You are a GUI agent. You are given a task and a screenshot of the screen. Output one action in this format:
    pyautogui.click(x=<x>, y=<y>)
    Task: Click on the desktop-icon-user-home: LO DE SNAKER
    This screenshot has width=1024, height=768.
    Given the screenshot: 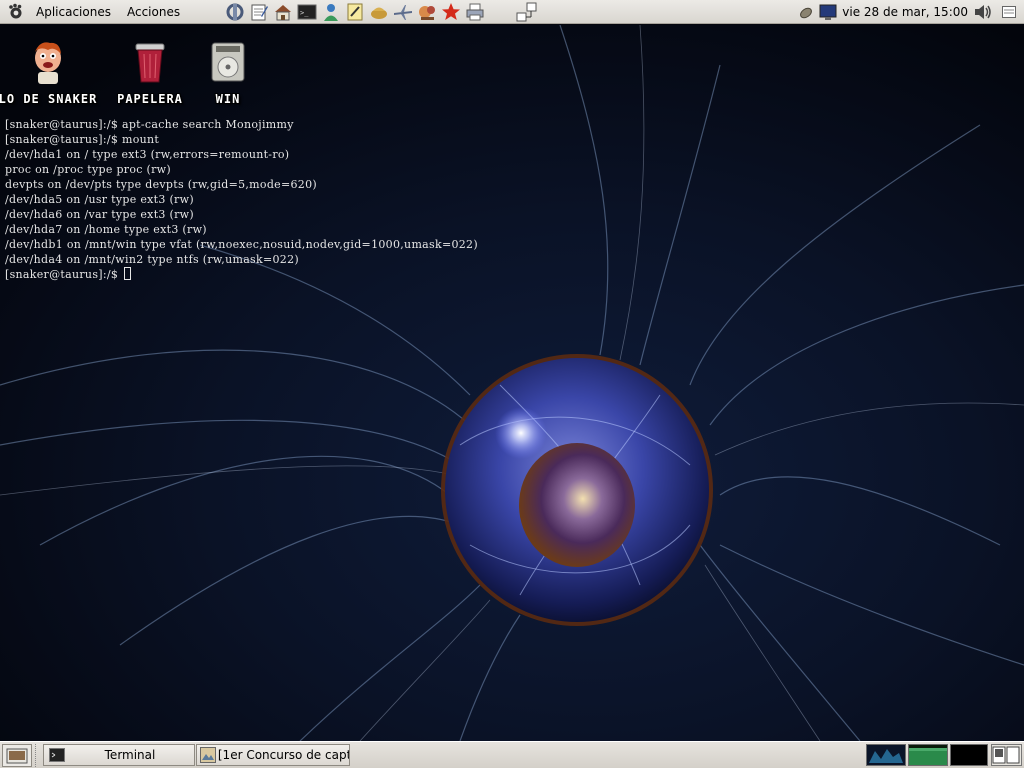 What is the action you would take?
    pyautogui.click(x=50, y=72)
    